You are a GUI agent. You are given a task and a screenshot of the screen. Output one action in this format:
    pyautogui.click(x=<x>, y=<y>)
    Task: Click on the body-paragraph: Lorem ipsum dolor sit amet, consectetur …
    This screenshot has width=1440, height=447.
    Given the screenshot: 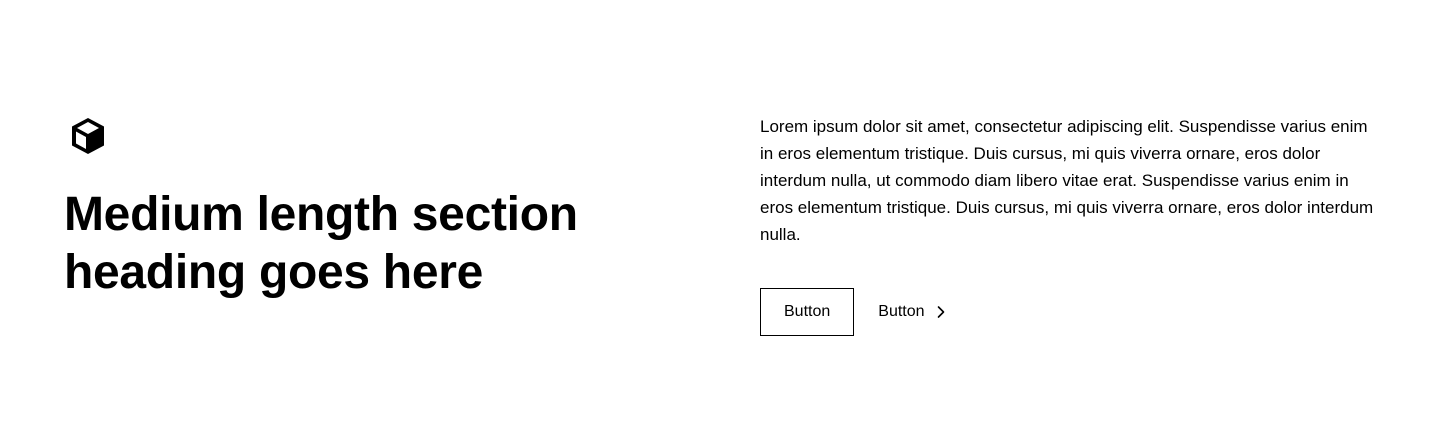 What is the action you would take?
    pyautogui.click(x=1067, y=180)
    